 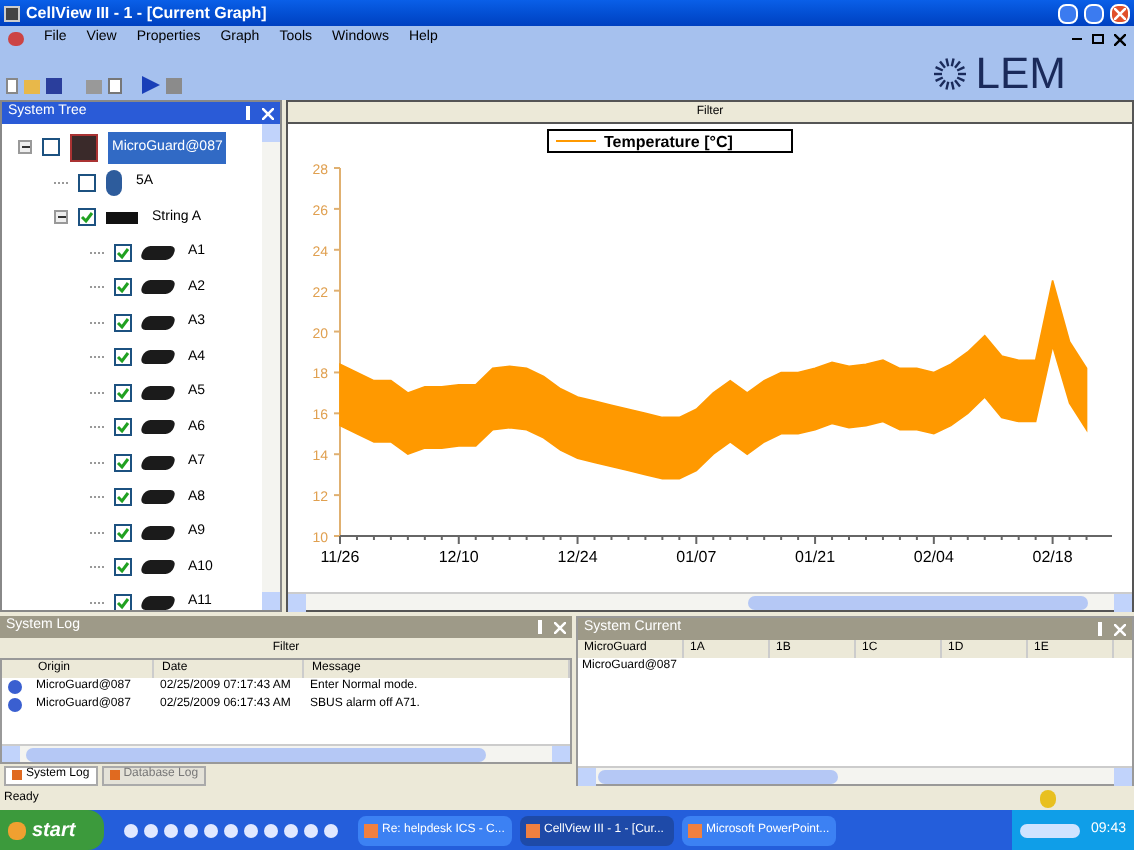 I want to click on sunburst-logo-icon, so click(x=949, y=74).